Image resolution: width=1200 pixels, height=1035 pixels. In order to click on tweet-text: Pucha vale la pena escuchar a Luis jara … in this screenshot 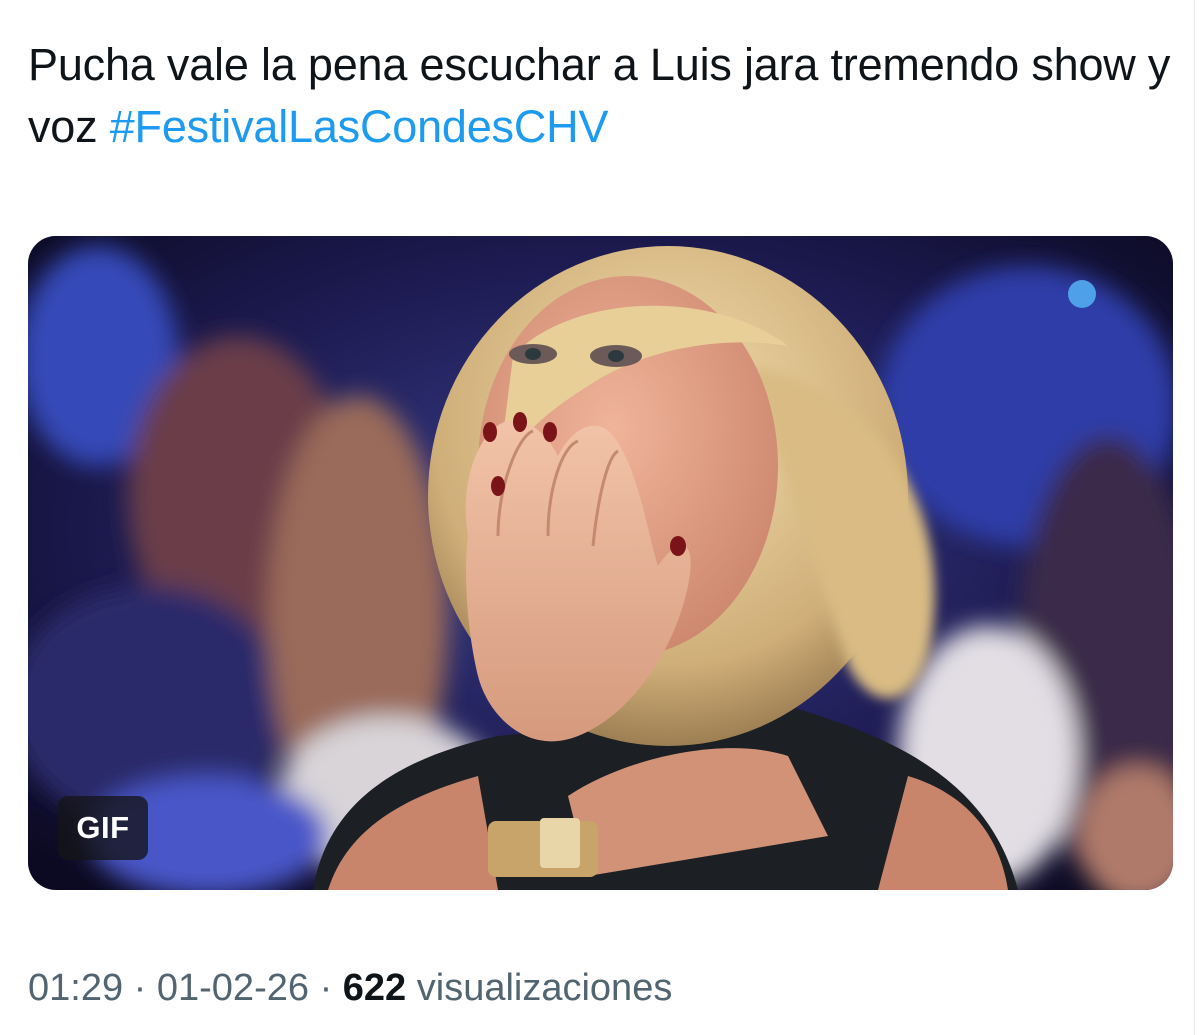, I will do `click(603, 96)`.